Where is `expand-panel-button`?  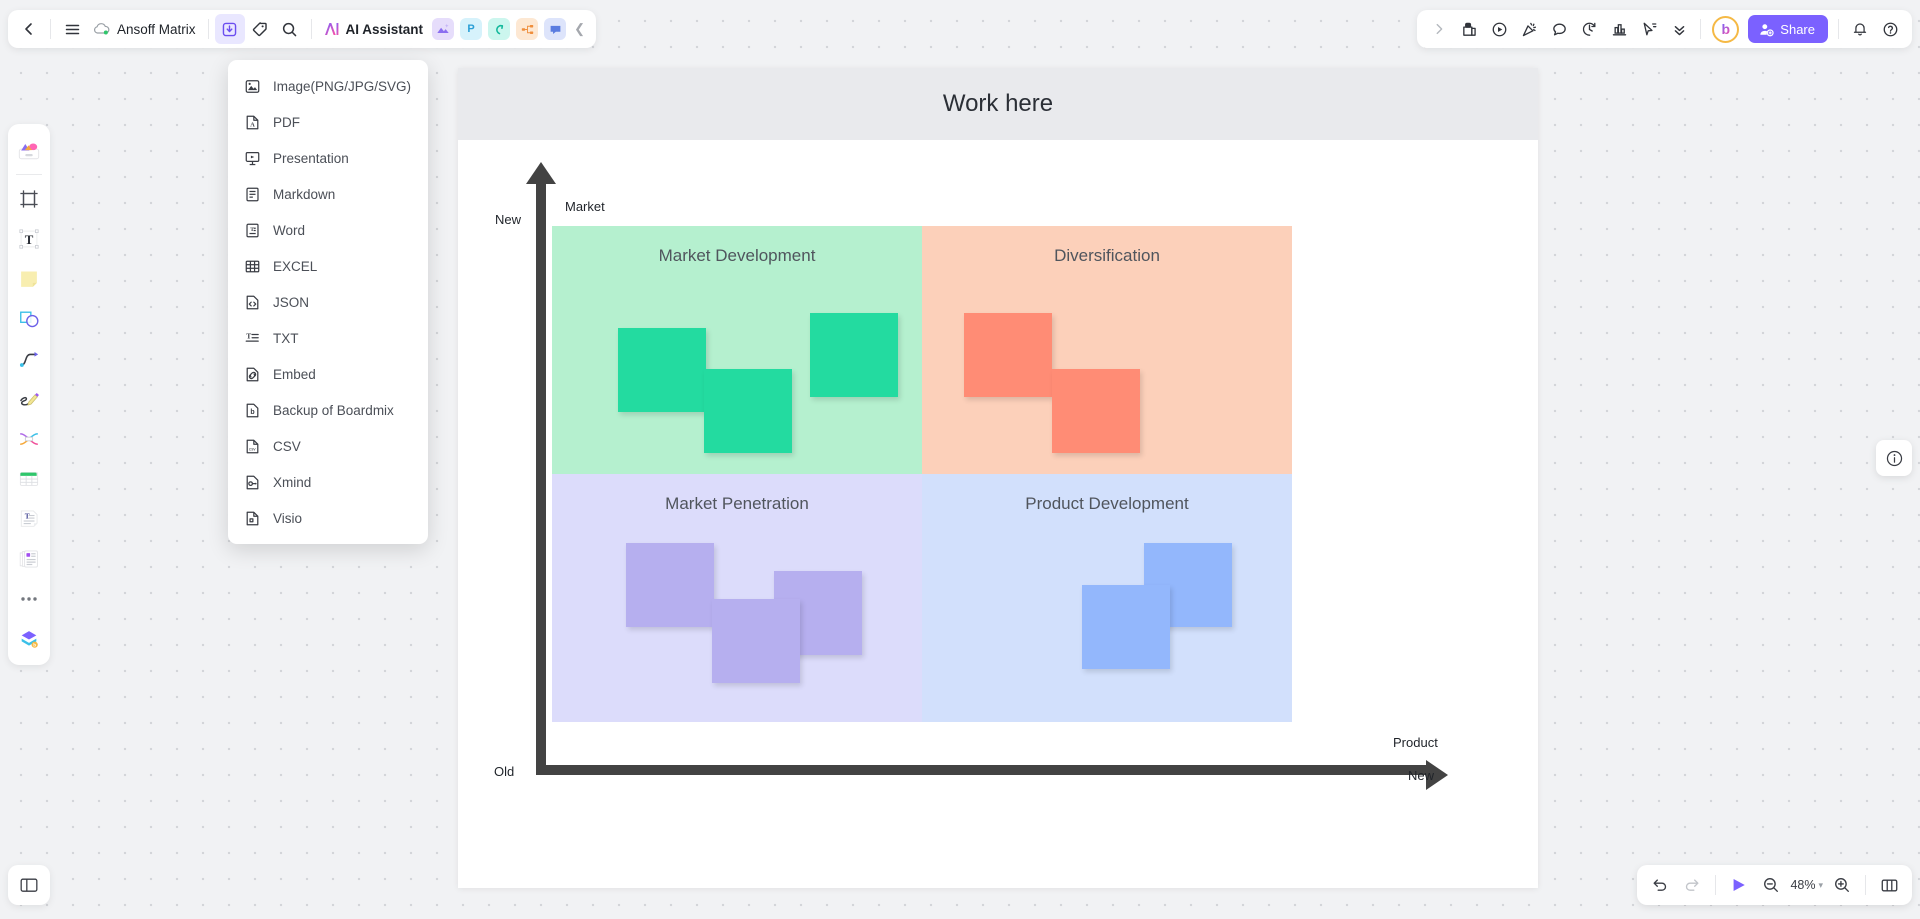 expand-panel-button is located at coordinates (29, 885).